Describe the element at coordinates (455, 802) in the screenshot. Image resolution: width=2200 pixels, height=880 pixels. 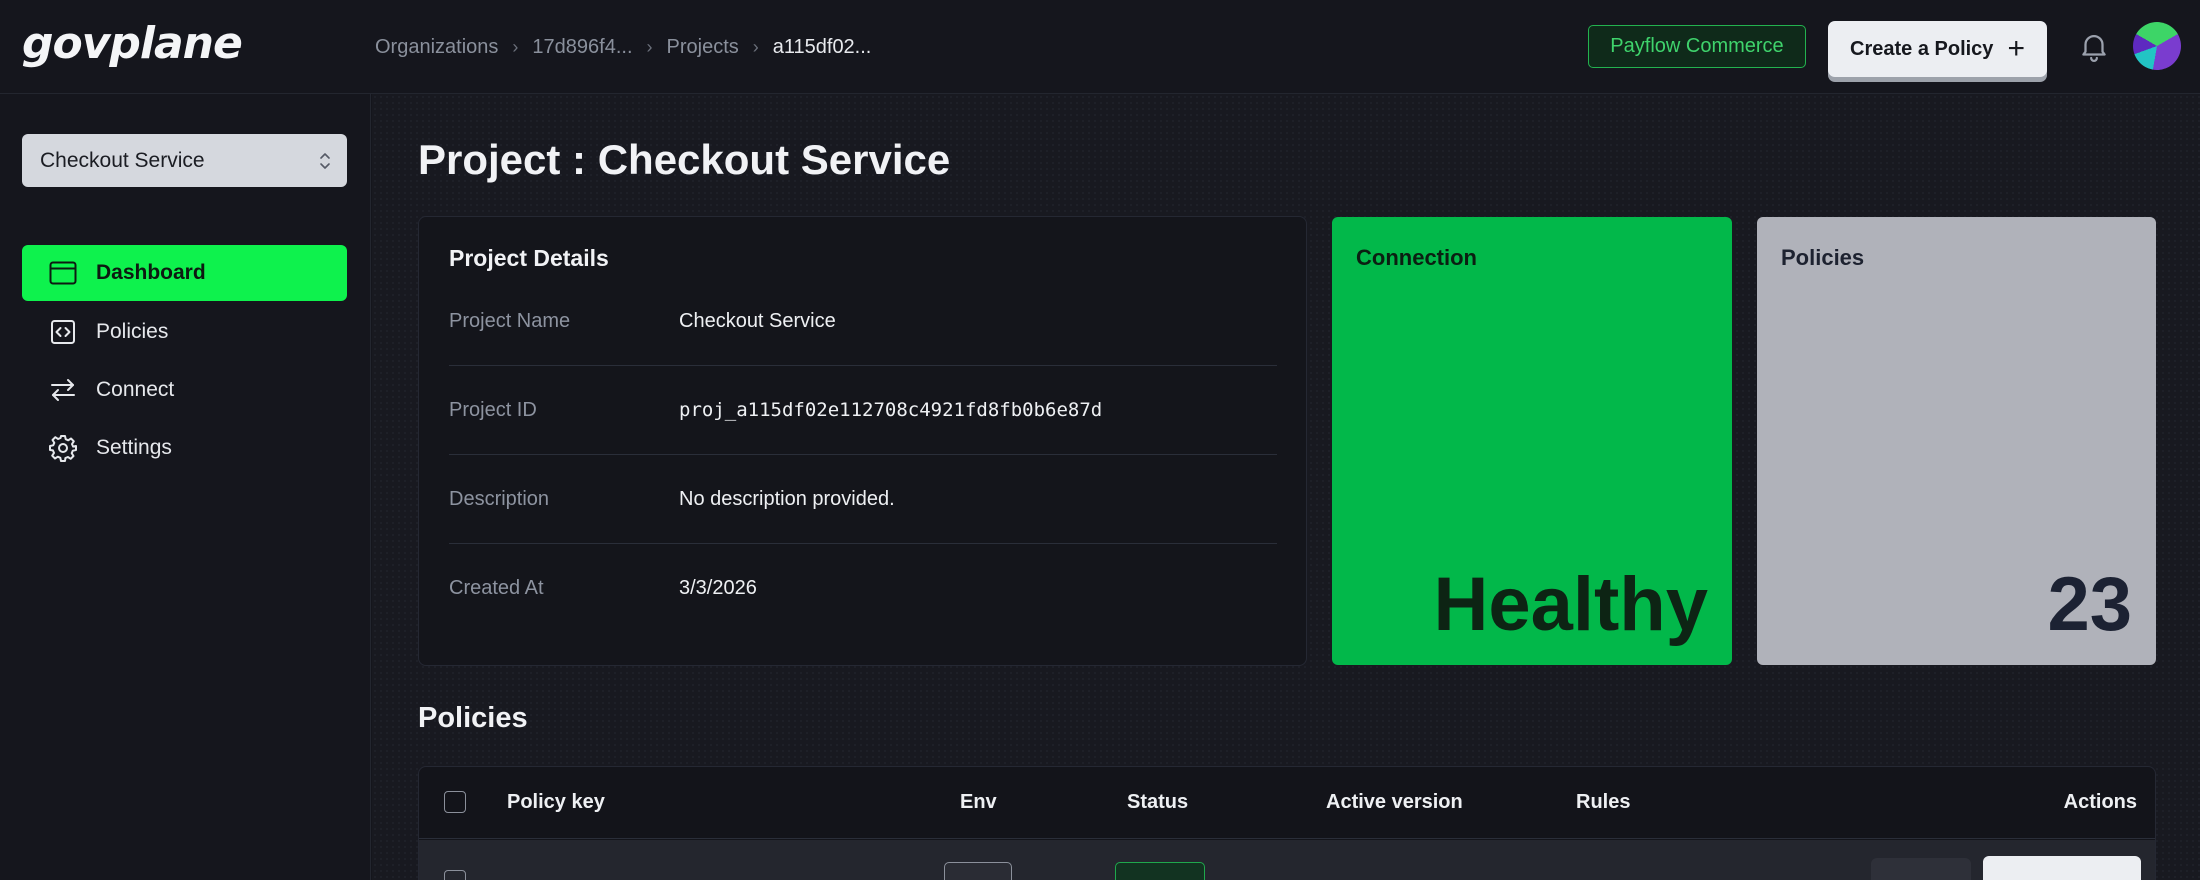
I see `select-all-checkbox` at that location.